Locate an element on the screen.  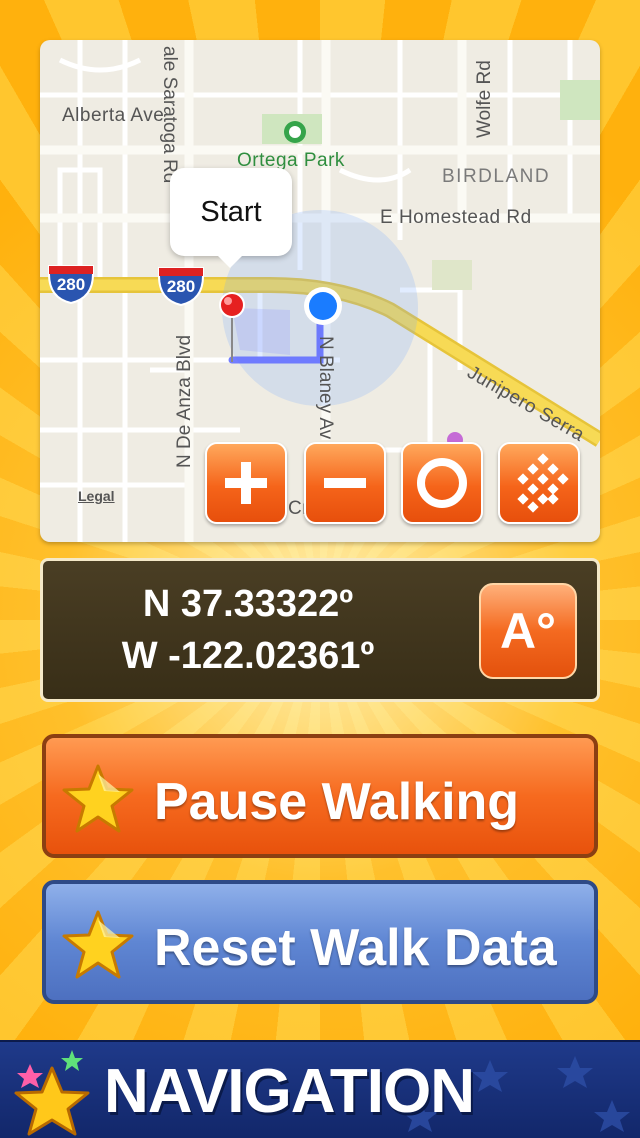
start-callout-label: Start is located at coordinates (231, 212).